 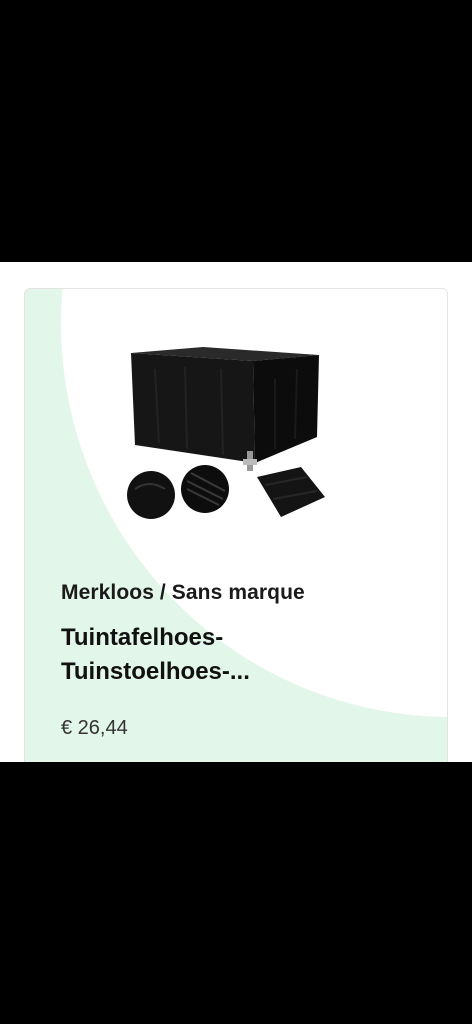 What do you see at coordinates (183, 593) in the screenshot?
I see `product-brand: Merkloos / Sans marque` at bounding box center [183, 593].